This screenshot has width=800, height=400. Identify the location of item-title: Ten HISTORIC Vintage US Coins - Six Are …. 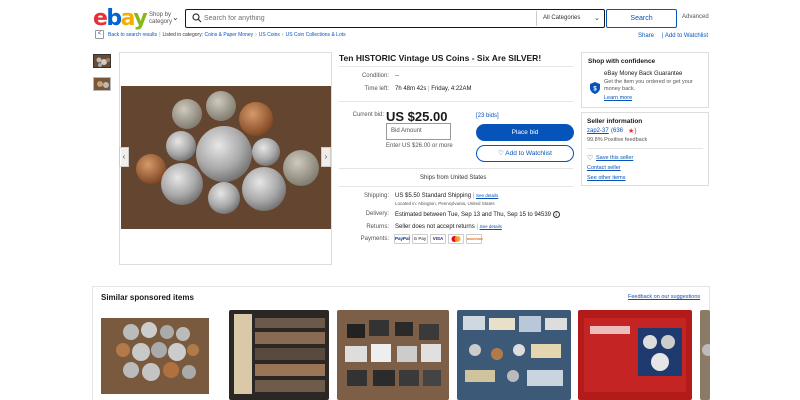
(440, 58).